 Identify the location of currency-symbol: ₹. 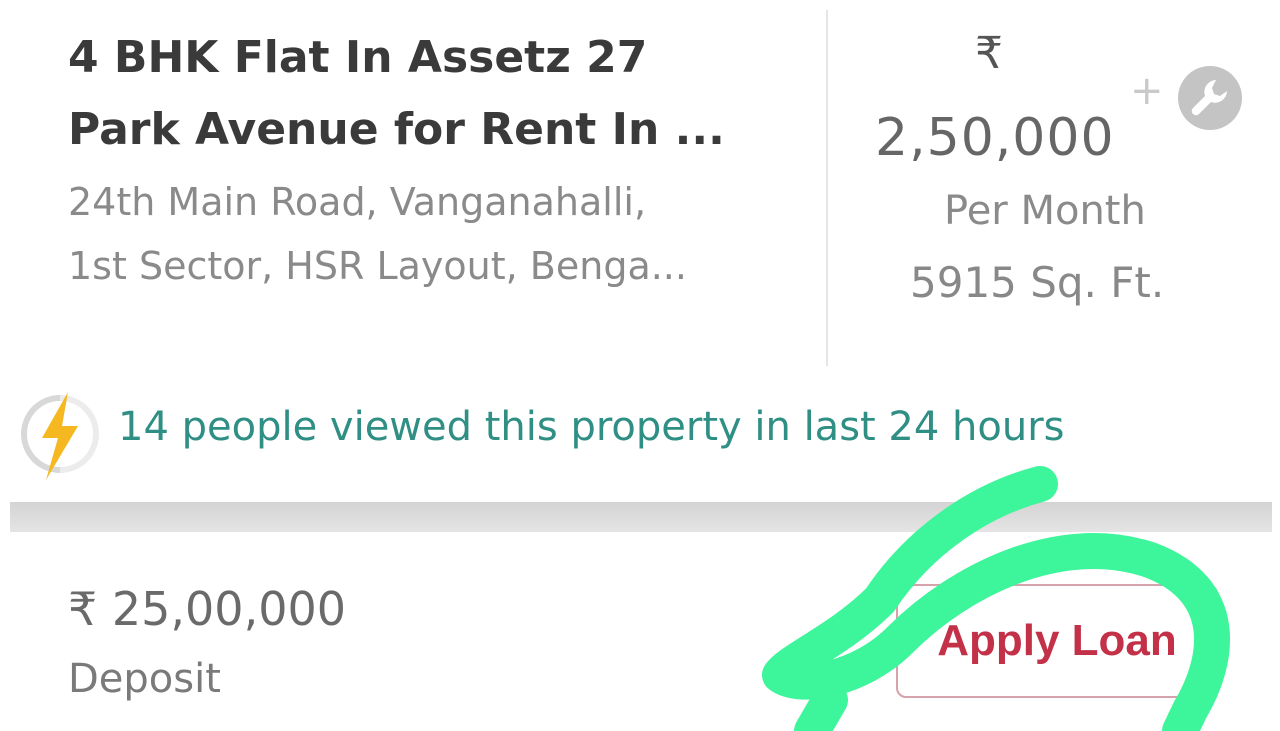
(989, 53).